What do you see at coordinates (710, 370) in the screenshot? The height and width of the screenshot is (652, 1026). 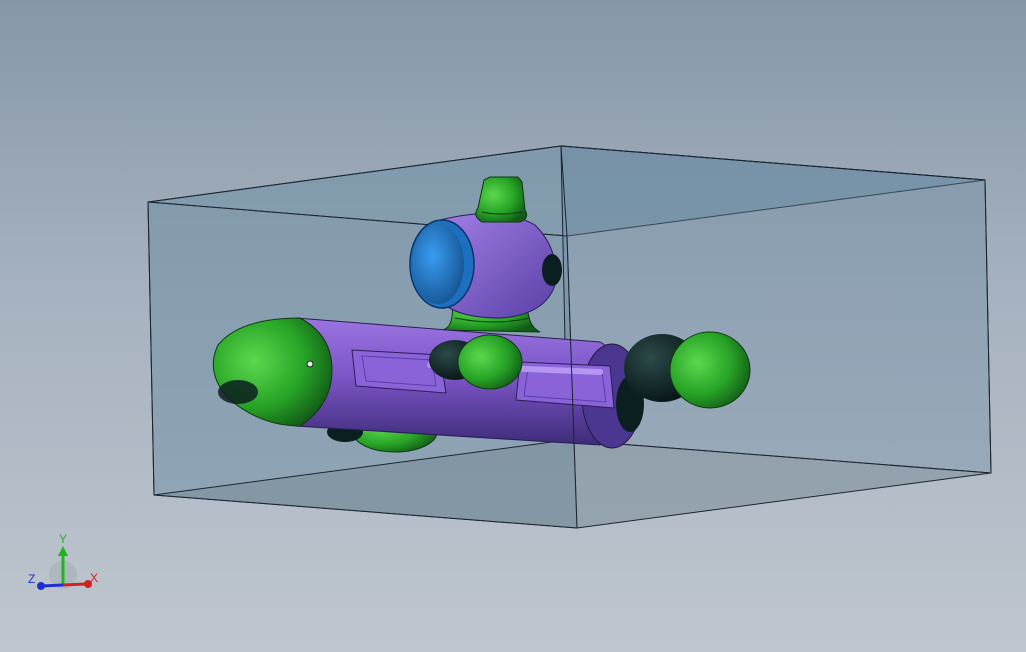 I see `right-thruster` at bounding box center [710, 370].